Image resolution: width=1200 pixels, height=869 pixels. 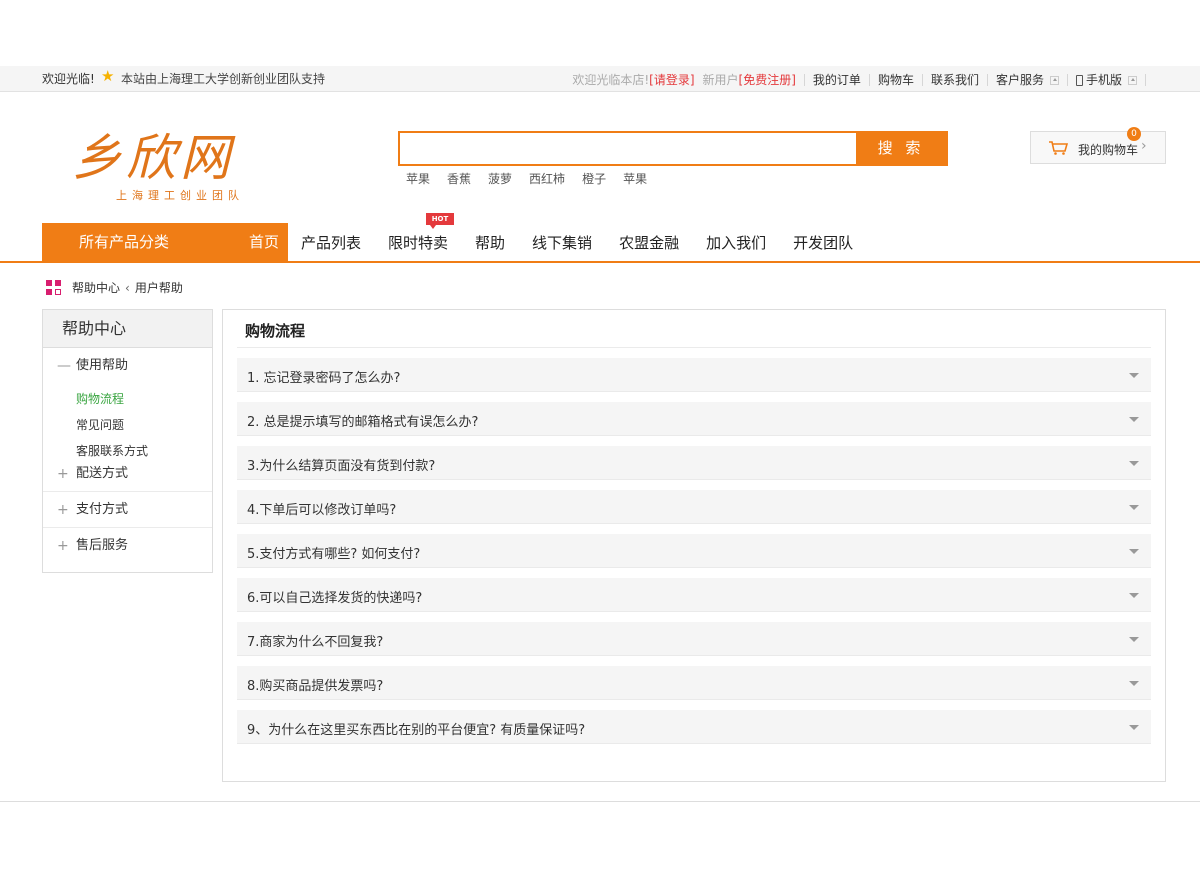 What do you see at coordinates (416, 730) in the screenshot?
I see `faq-question: 9、为什么在这里买东西比在别的平台便宜? 有质量保证吗?` at bounding box center [416, 730].